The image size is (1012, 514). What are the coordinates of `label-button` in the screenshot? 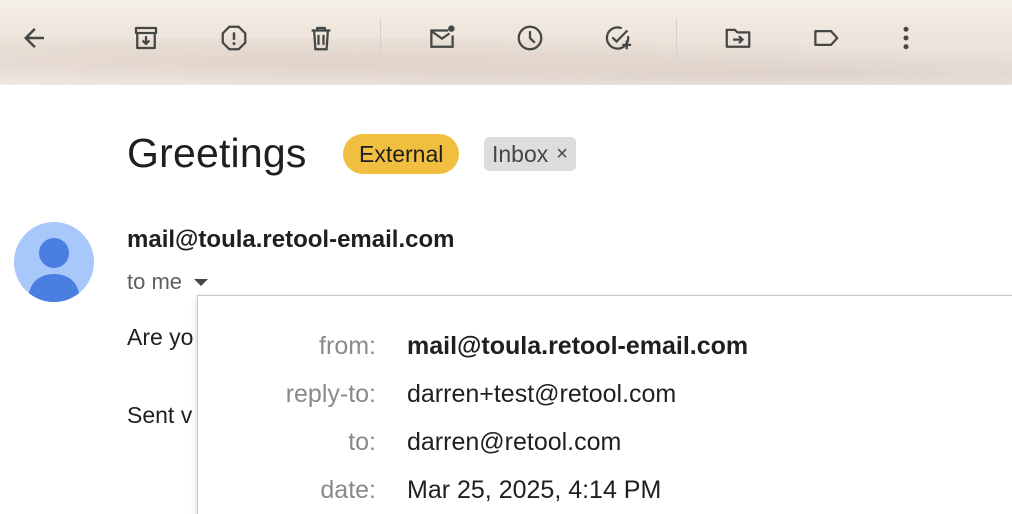 It's located at (826, 38).